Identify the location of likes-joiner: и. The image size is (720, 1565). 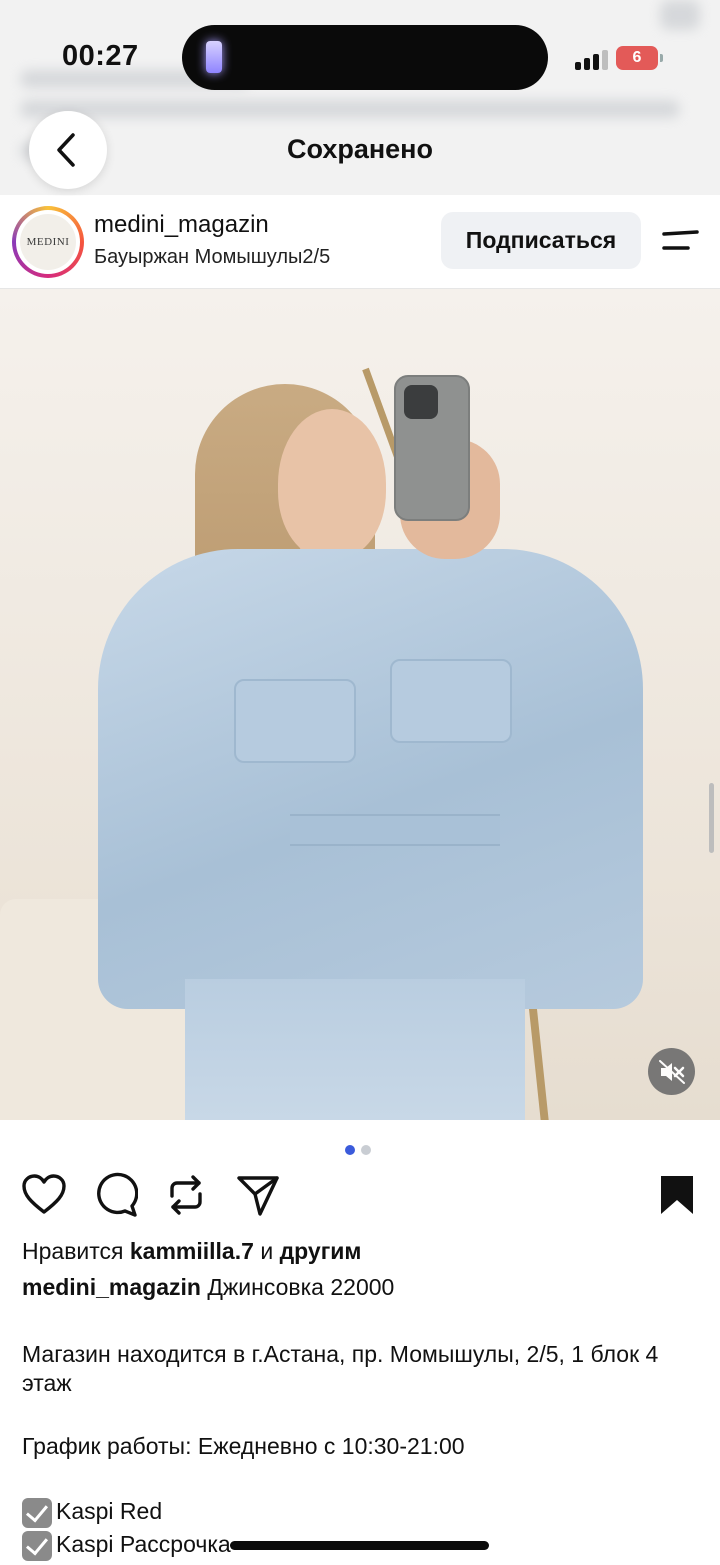
(267, 1251).